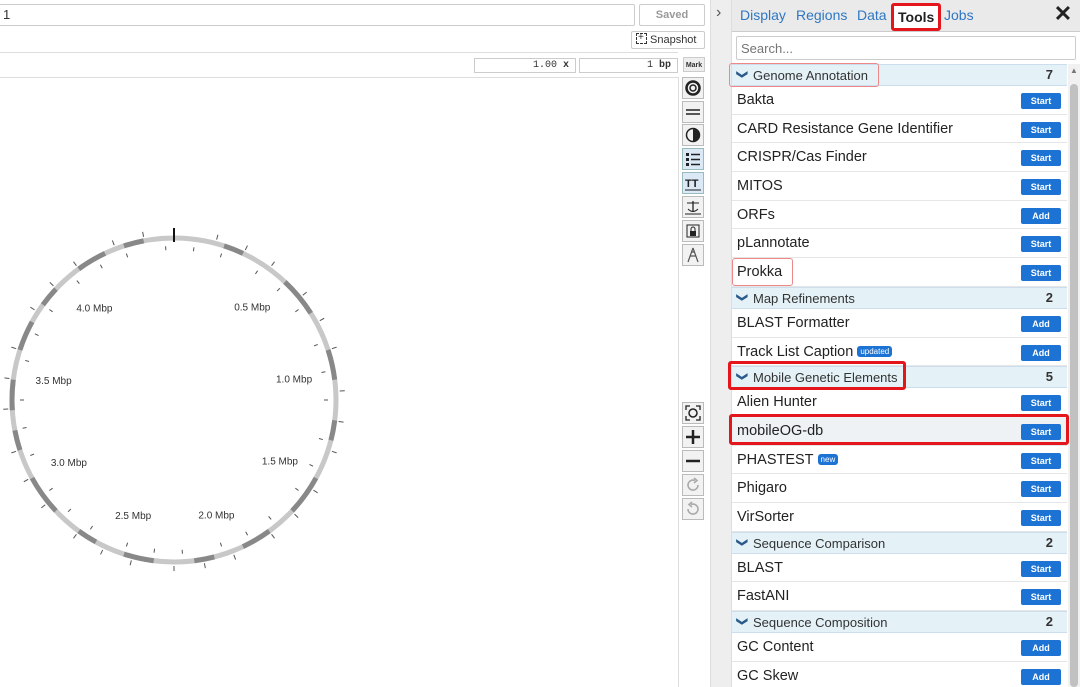  Describe the element at coordinates (899, 377) in the screenshot. I see `group-header: ❯ Mobile Genetic Elements 5` at that location.